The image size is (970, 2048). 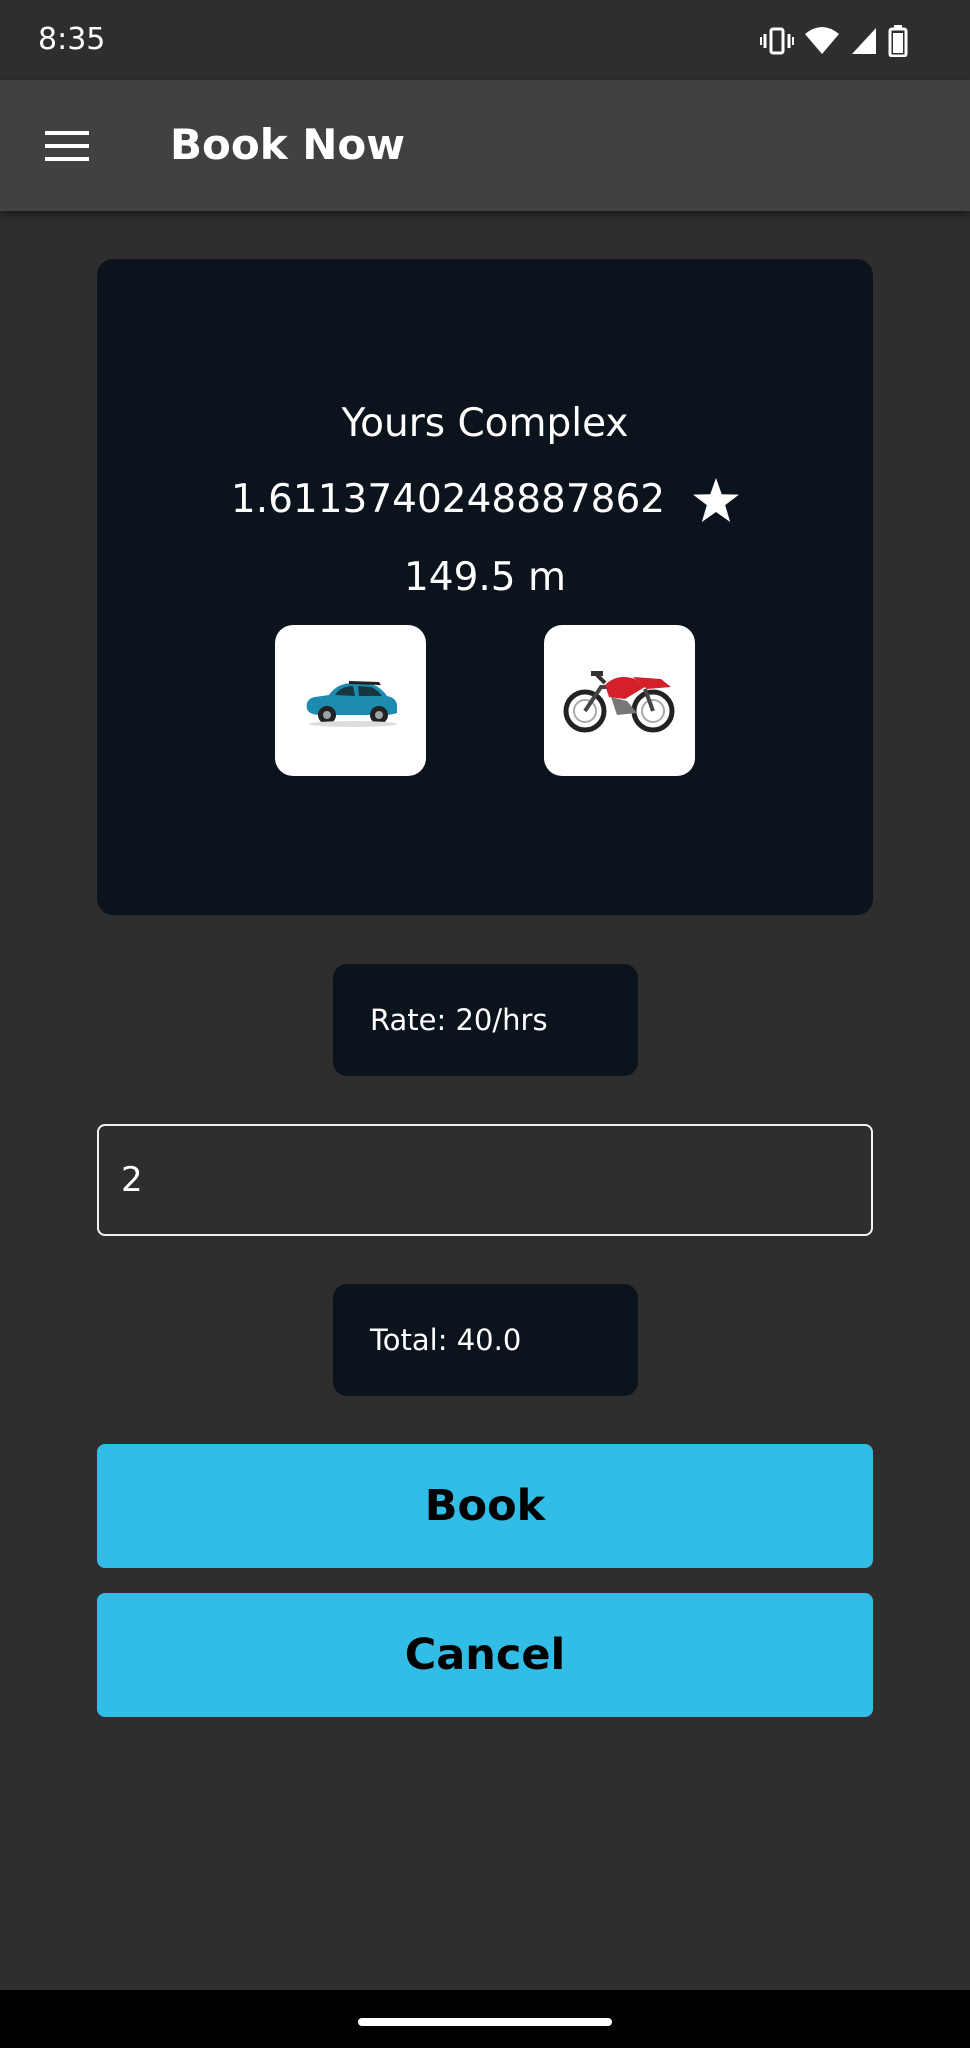 I want to click on car-icon, so click(x=351, y=703).